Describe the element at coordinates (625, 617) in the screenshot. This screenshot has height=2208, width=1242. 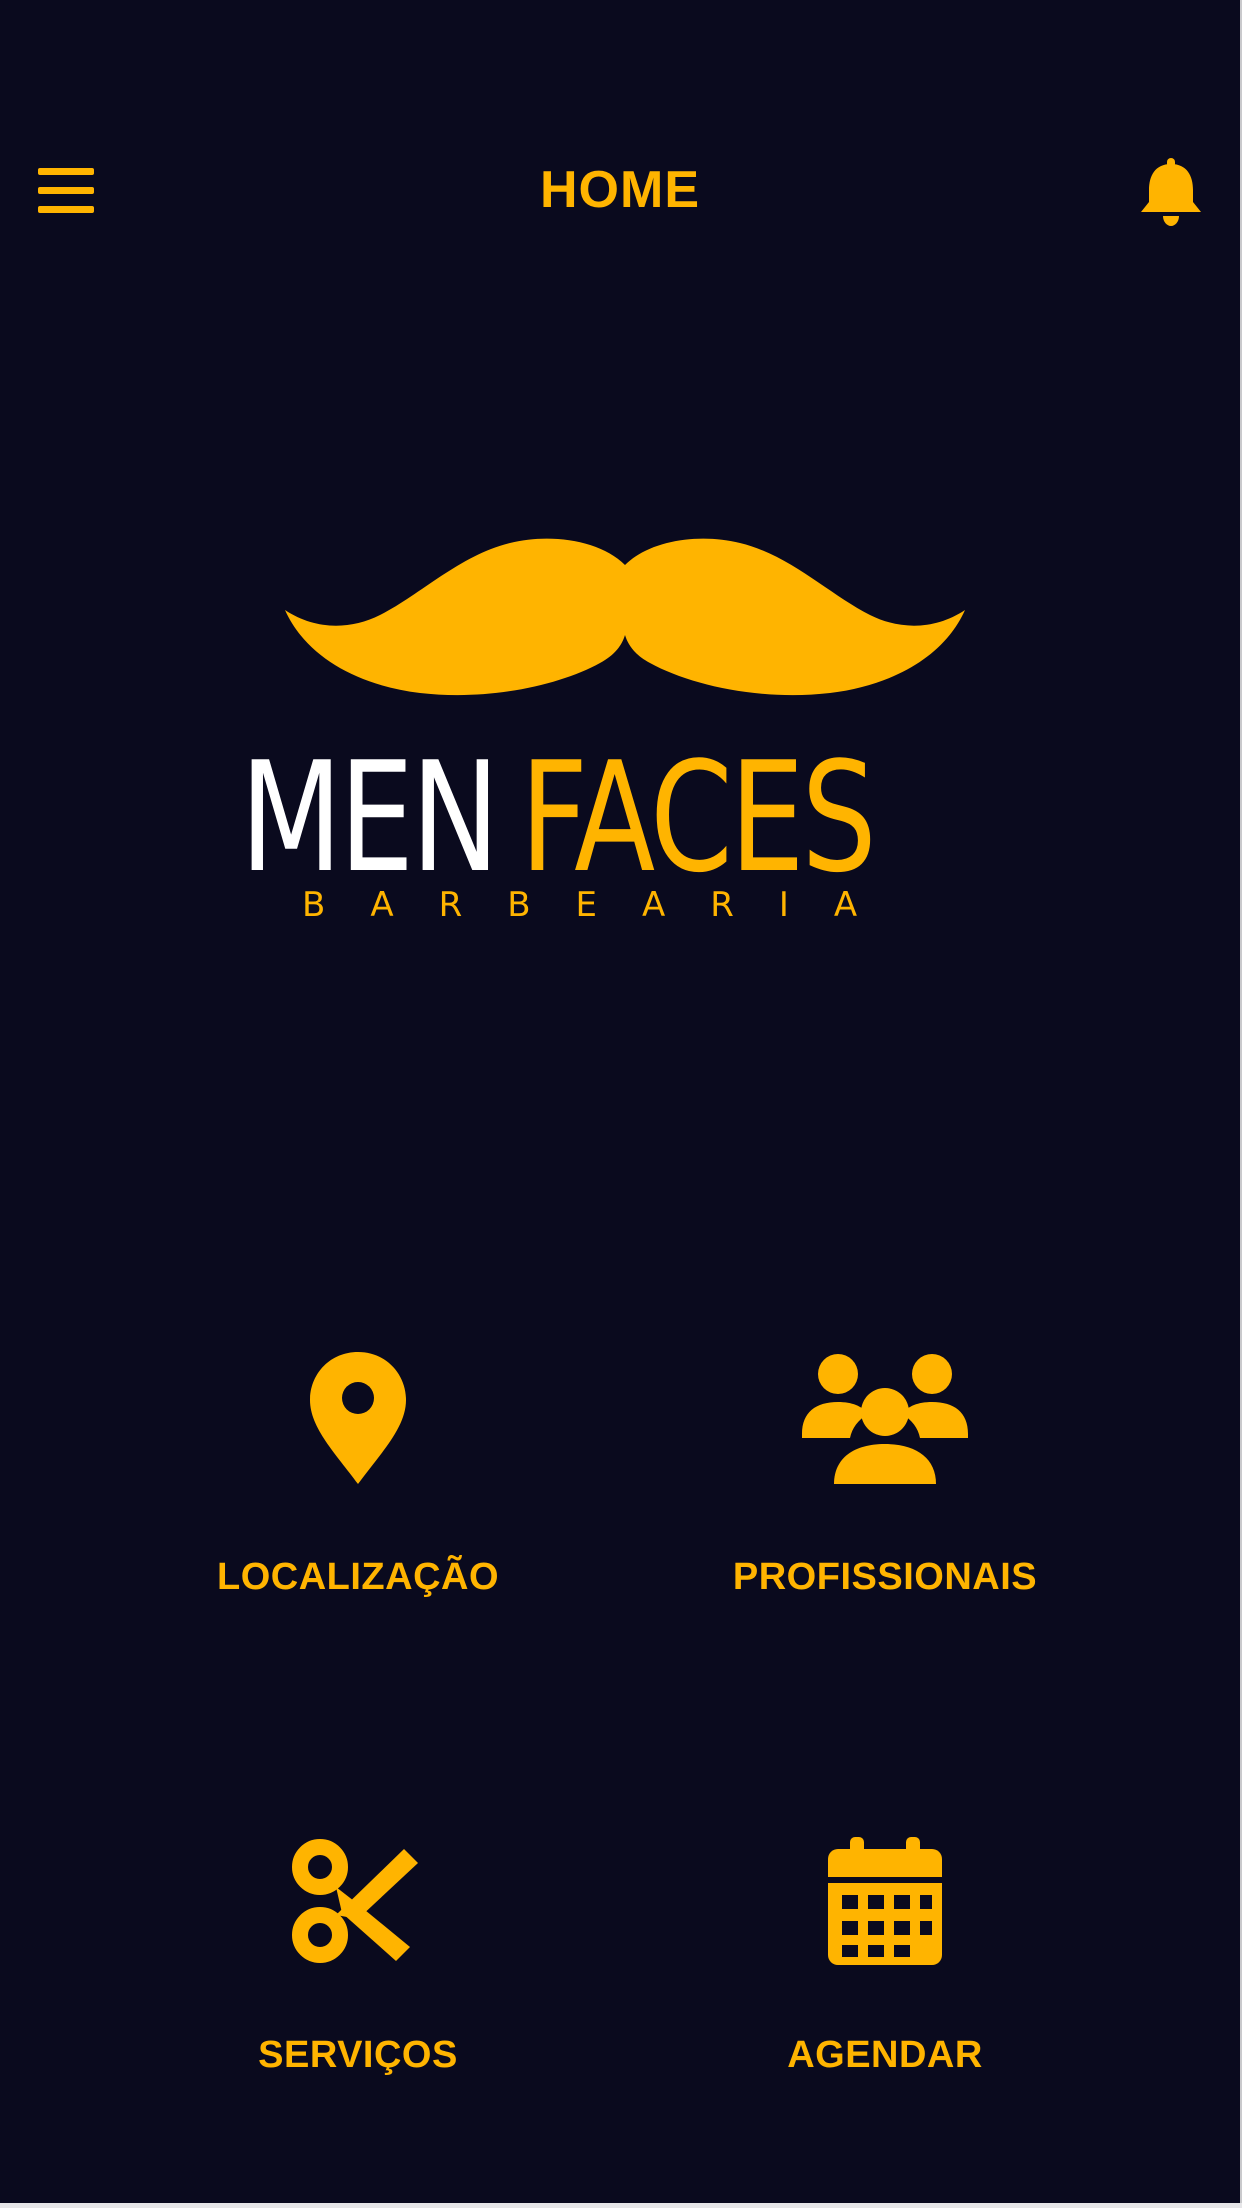
I see `mustache-logo` at that location.